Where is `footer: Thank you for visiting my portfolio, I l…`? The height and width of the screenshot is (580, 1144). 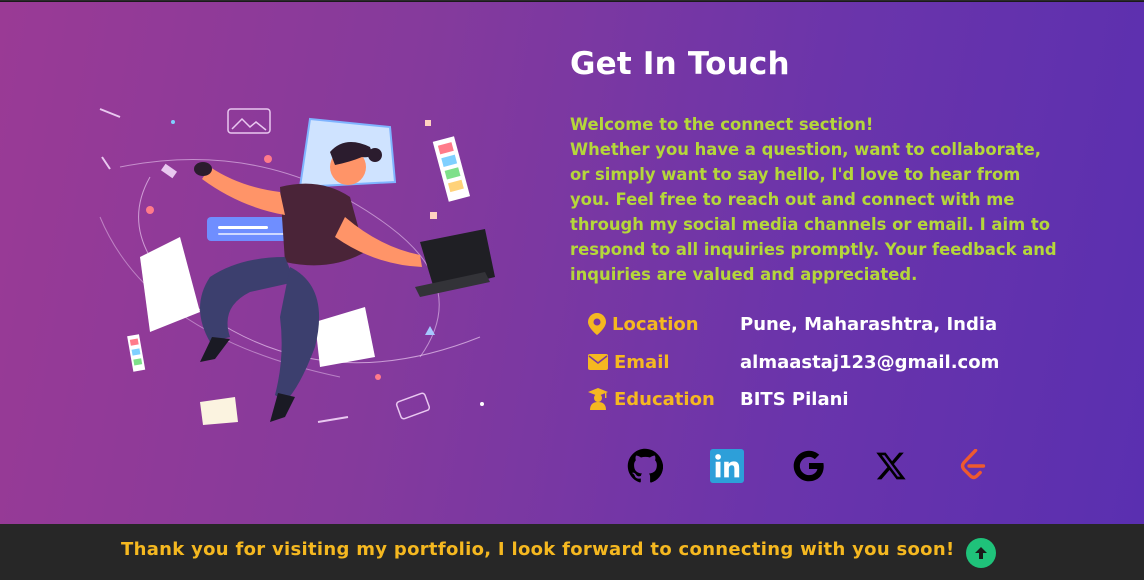 footer: Thank you for visiting my portfolio, I l… is located at coordinates (572, 552).